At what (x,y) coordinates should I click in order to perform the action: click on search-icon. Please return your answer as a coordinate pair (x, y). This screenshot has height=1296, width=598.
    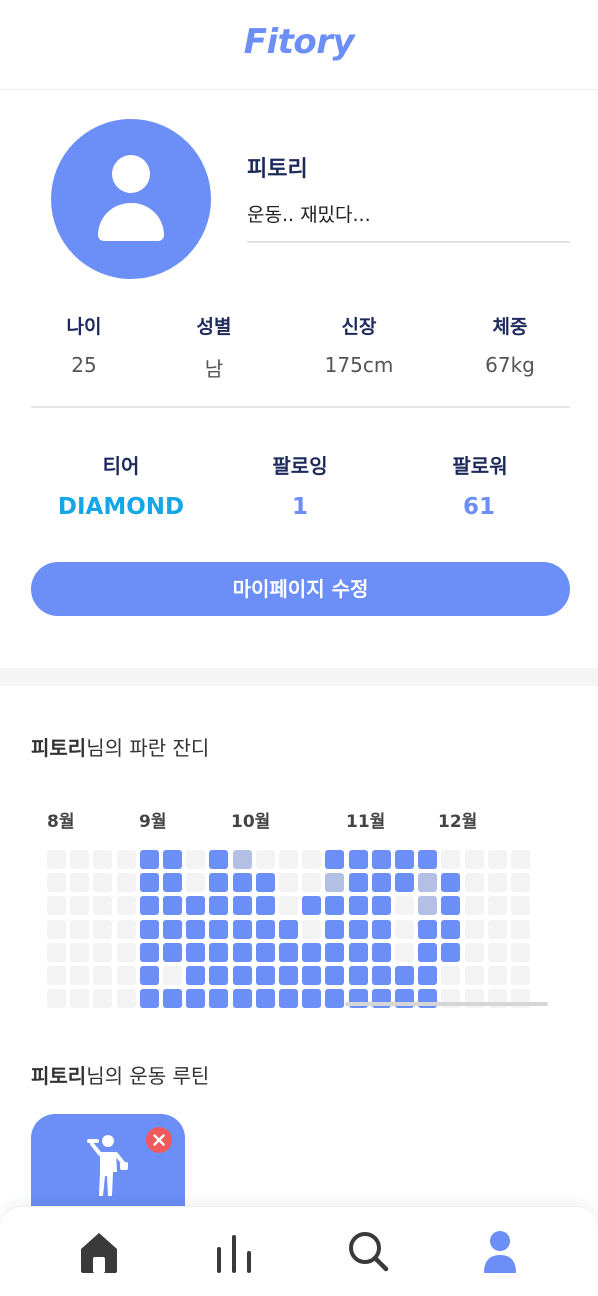
    Looking at the image, I should click on (369, 1252).